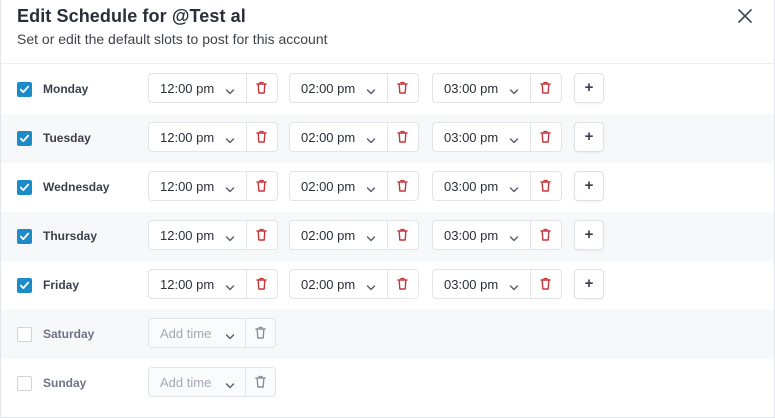  What do you see at coordinates (70, 236) in the screenshot?
I see `day-label: Thursday` at bounding box center [70, 236].